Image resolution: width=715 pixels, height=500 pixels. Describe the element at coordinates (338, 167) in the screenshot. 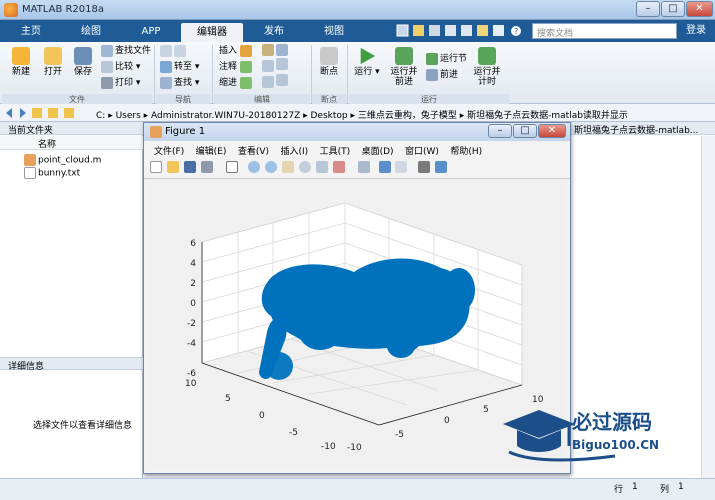

I see `brush-icon` at that location.